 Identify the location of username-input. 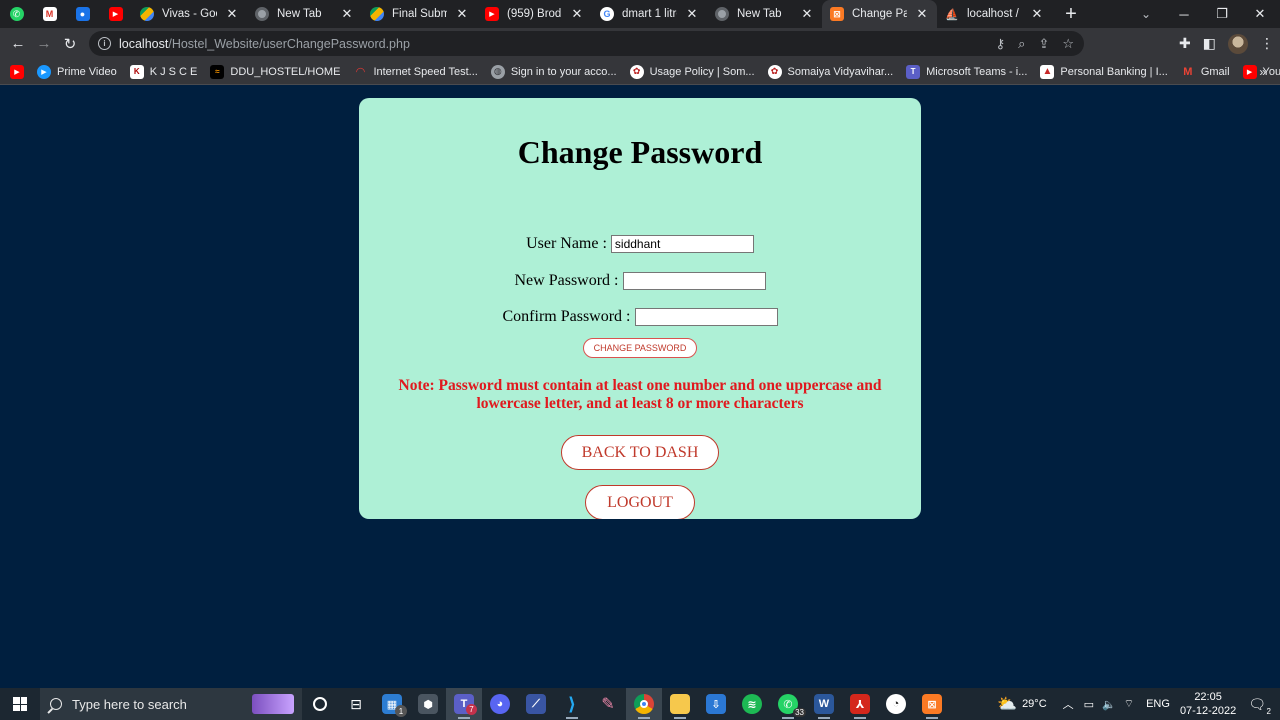
(682, 244).